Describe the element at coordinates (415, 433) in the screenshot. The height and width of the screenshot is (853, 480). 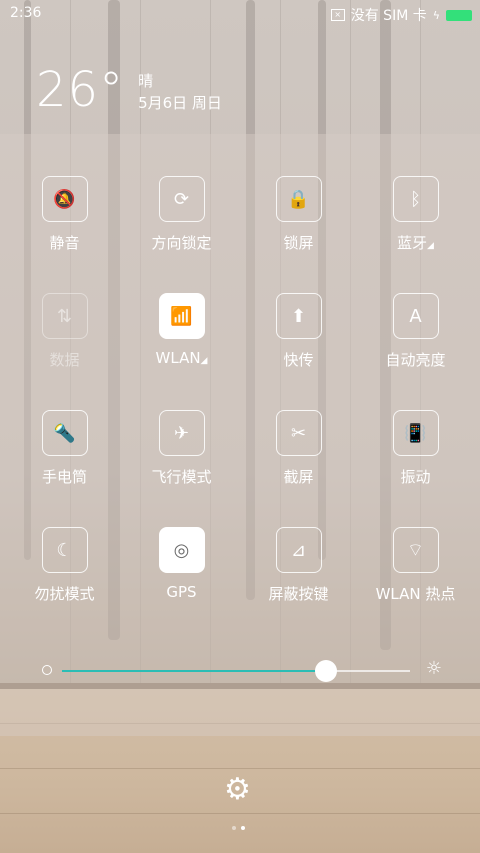
I see `vibrate-icon: 📳` at that location.